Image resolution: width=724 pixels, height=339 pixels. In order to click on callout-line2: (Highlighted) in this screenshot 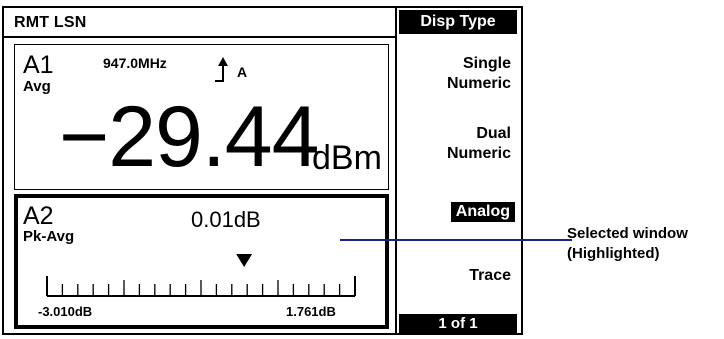, I will do `click(613, 253)`.